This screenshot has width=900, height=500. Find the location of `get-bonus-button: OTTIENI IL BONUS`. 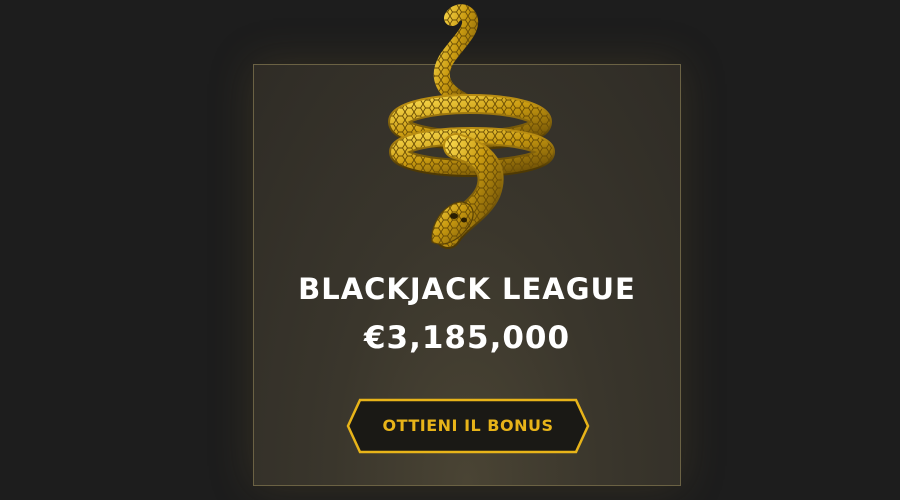

get-bonus-button: OTTIENI IL BONUS is located at coordinates (468, 426).